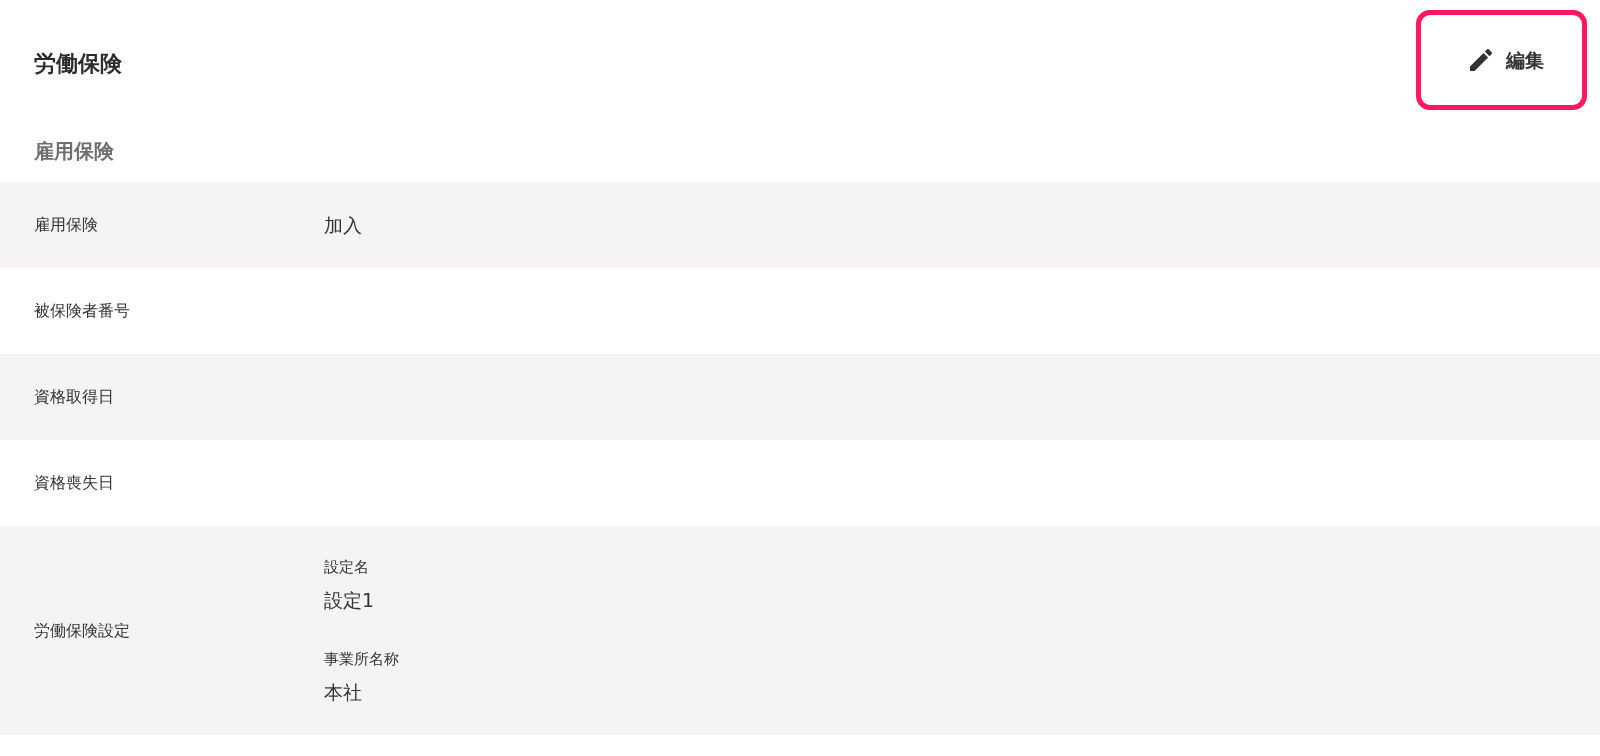  I want to click on page-title: 労働保険, so click(78, 64).